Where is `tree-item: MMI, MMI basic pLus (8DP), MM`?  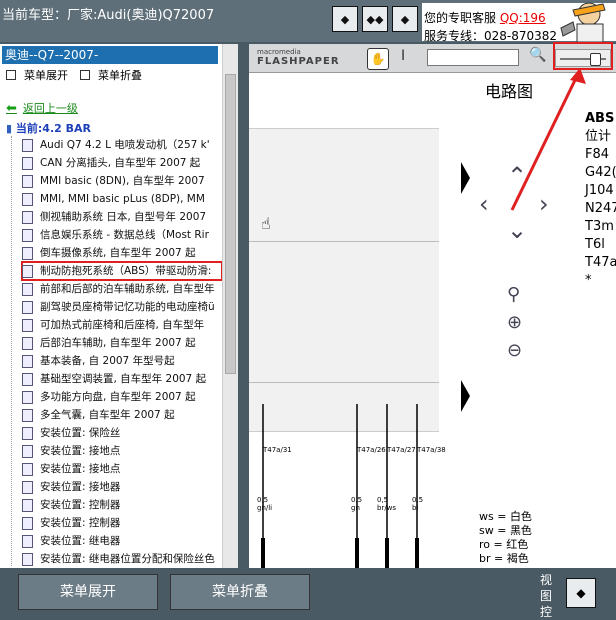 tree-item: MMI, MMI basic pLus (8DP), MM is located at coordinates (122, 199).